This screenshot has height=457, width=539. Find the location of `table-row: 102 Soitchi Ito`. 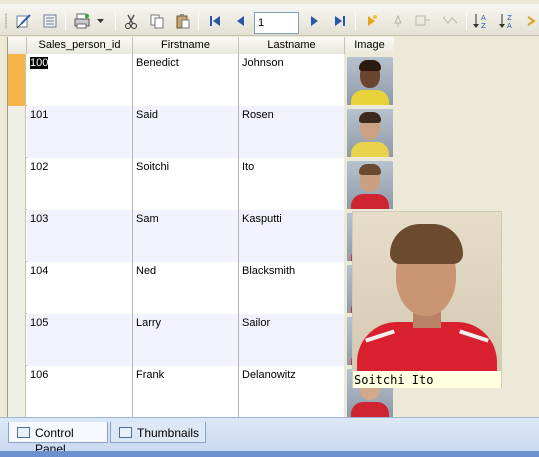

table-row: 102 Soitchi Ito is located at coordinates (201, 184).